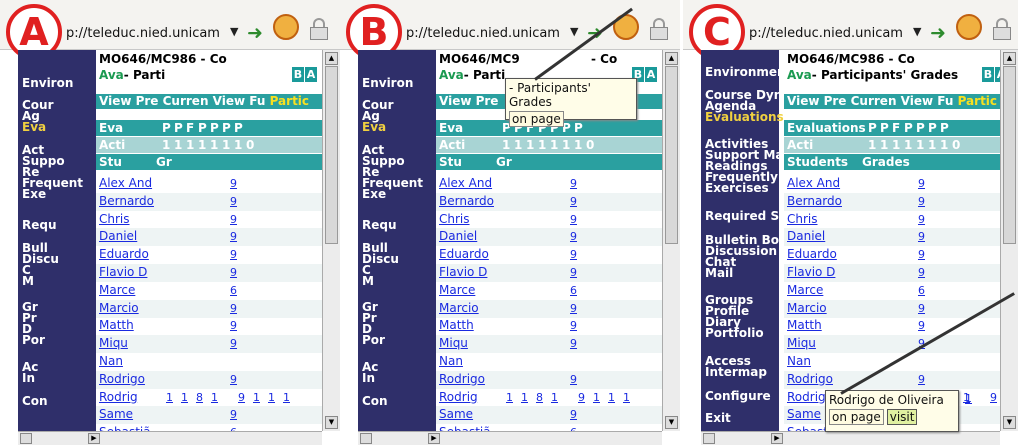 The height and width of the screenshot is (445, 1018). What do you see at coordinates (34, 127) in the screenshot?
I see `sidebar-item: Eva` at bounding box center [34, 127].